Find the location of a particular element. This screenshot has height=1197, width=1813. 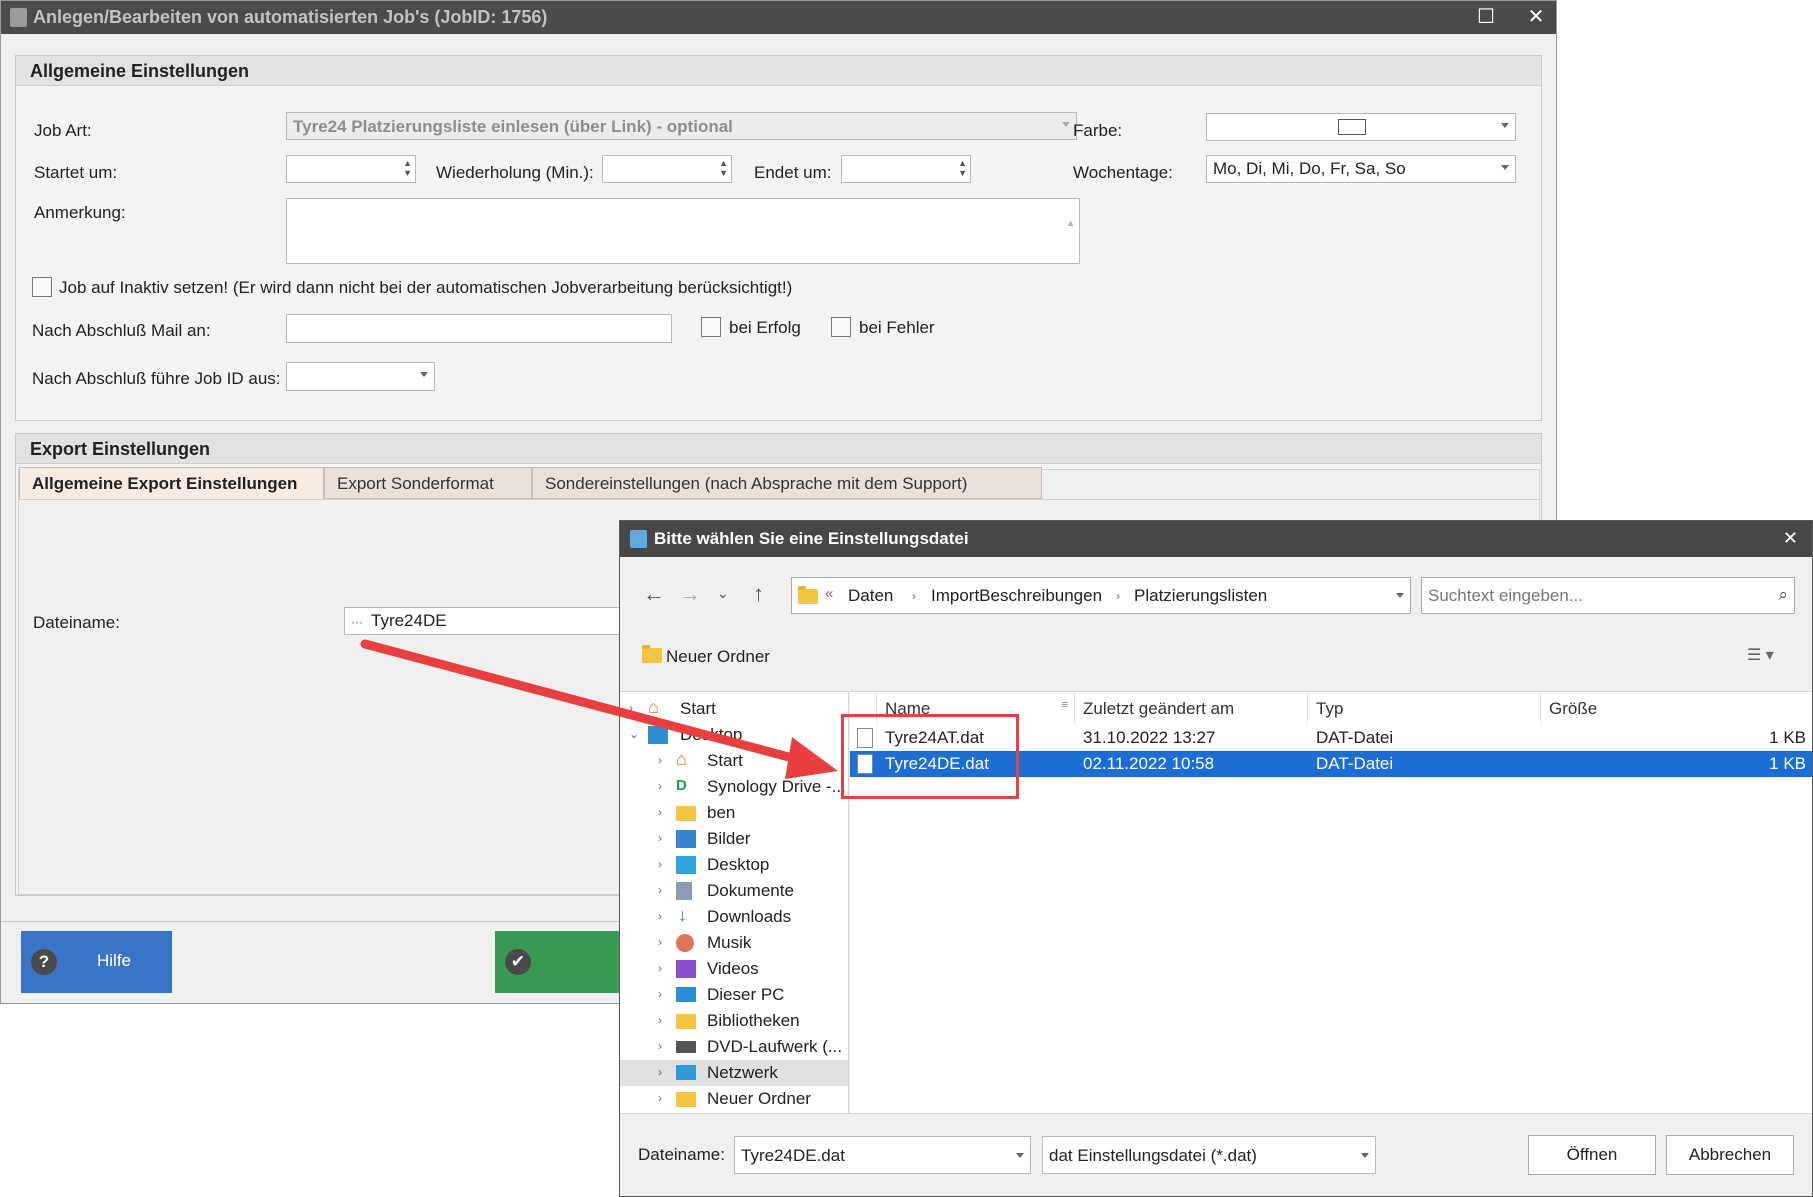

search-icon: ⌕ is located at coordinates (1783, 595).